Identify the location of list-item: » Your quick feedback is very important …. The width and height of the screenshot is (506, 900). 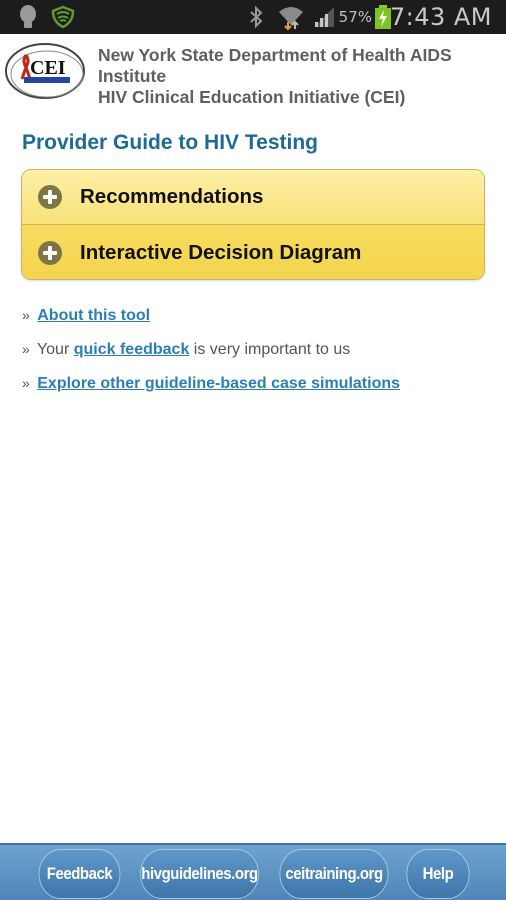
(211, 355).